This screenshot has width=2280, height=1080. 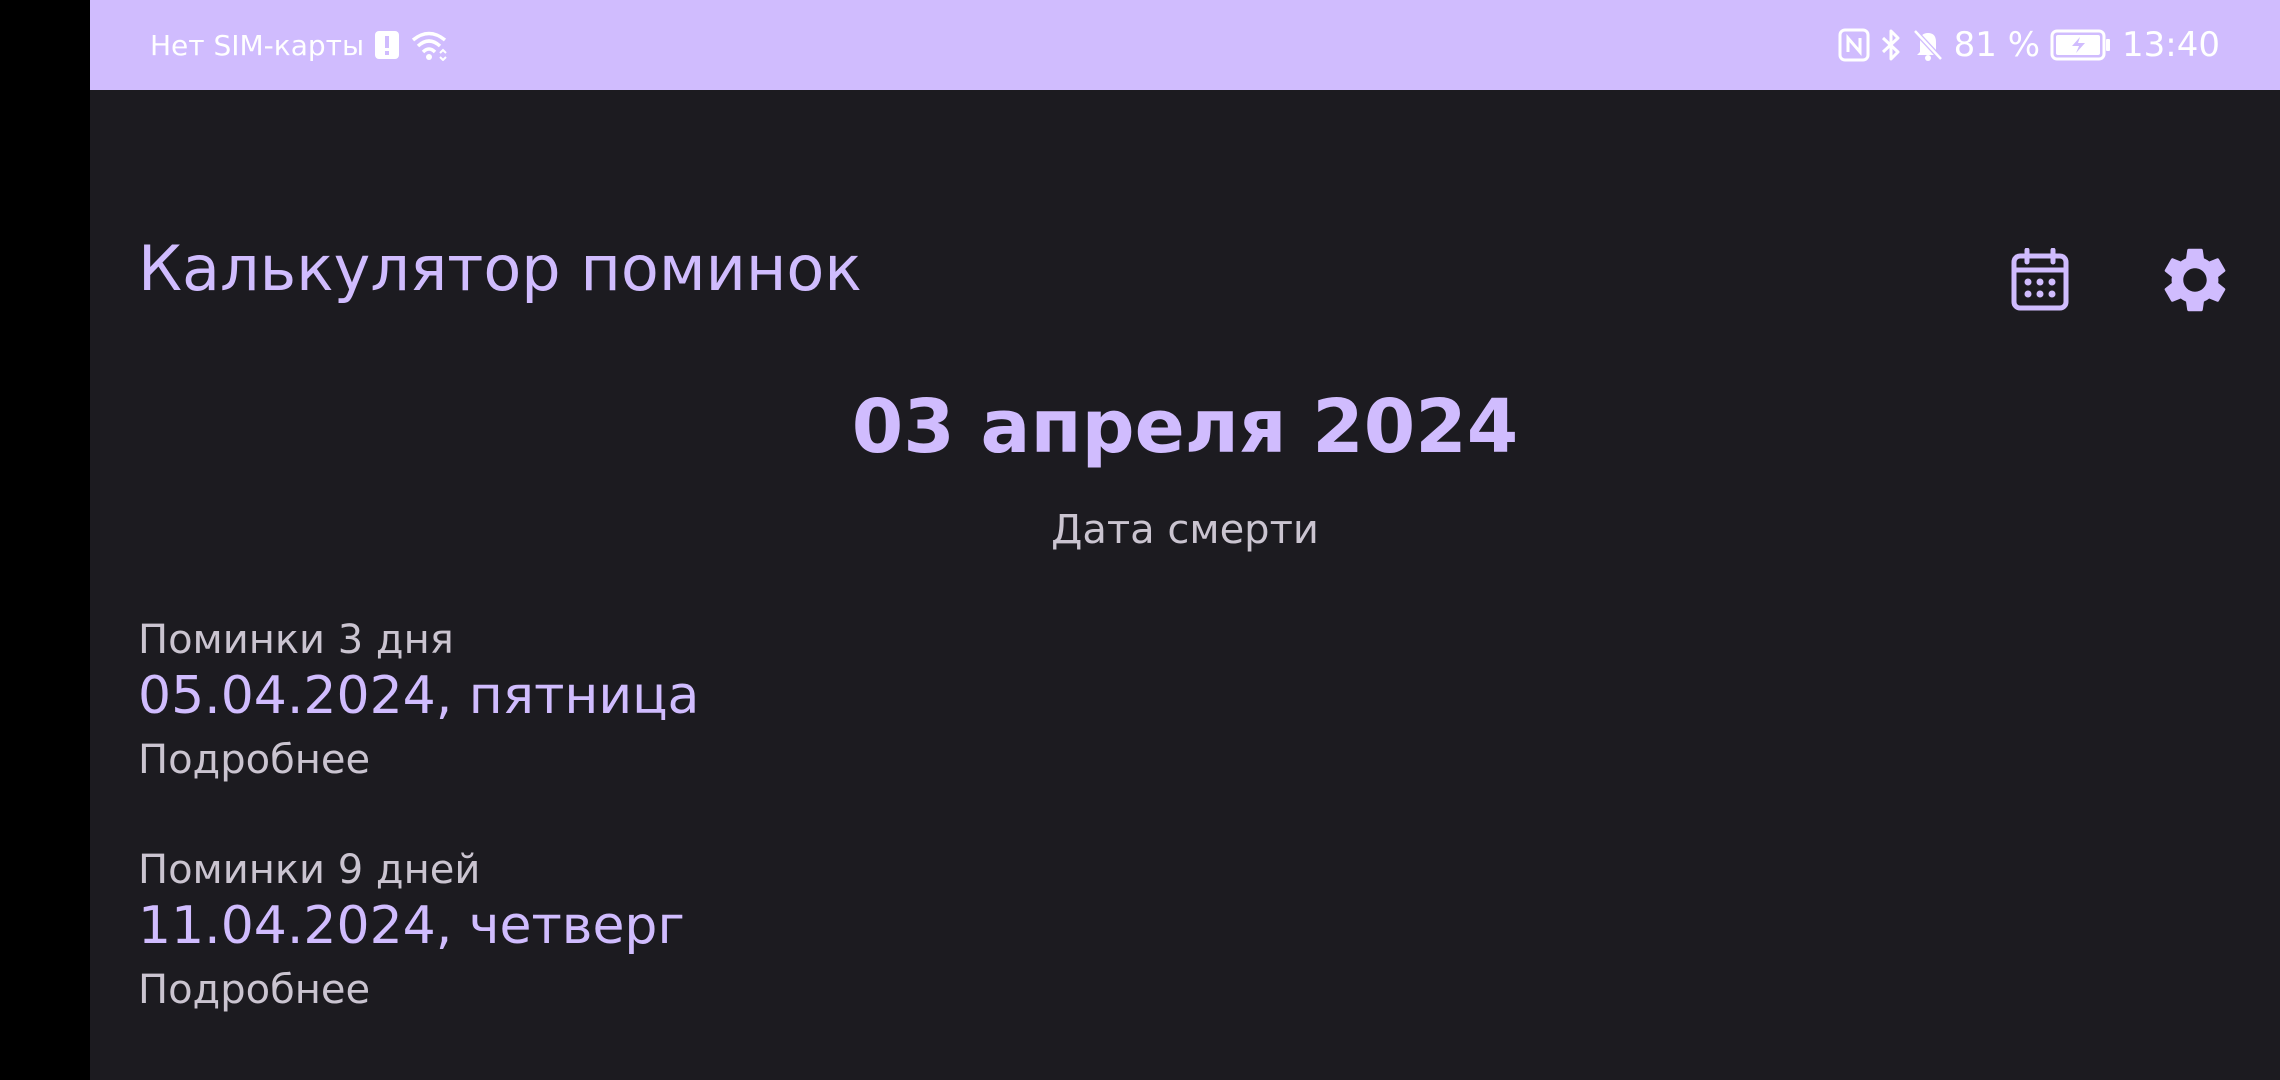 I want to click on status-bar: Нет SIM-карты 81 % 13:40, so click(x=1185, y=45).